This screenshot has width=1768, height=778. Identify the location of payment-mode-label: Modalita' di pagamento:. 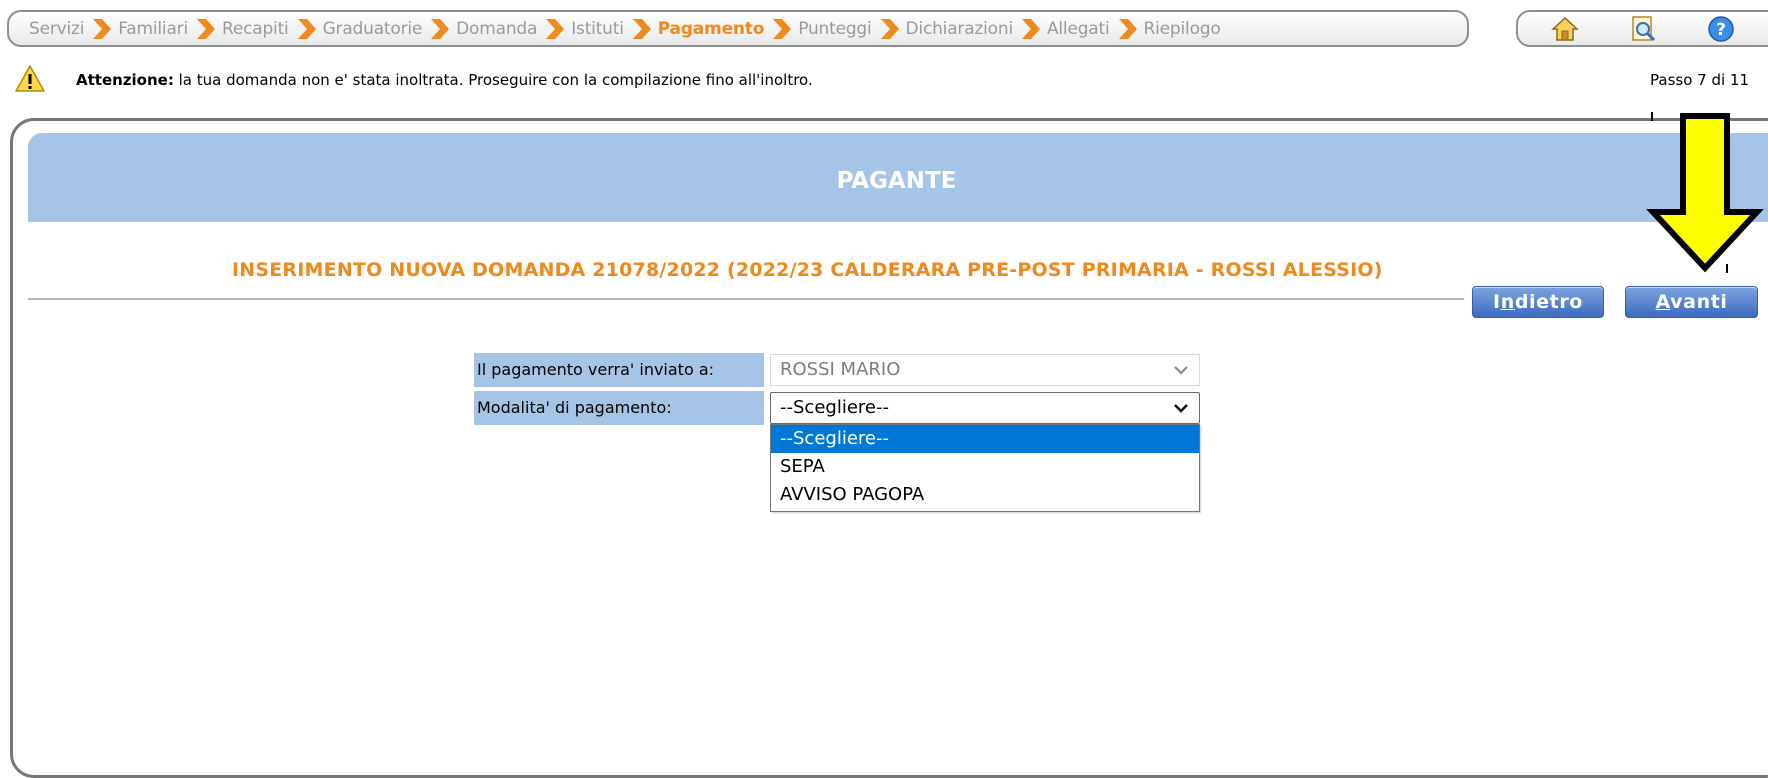
(619, 408).